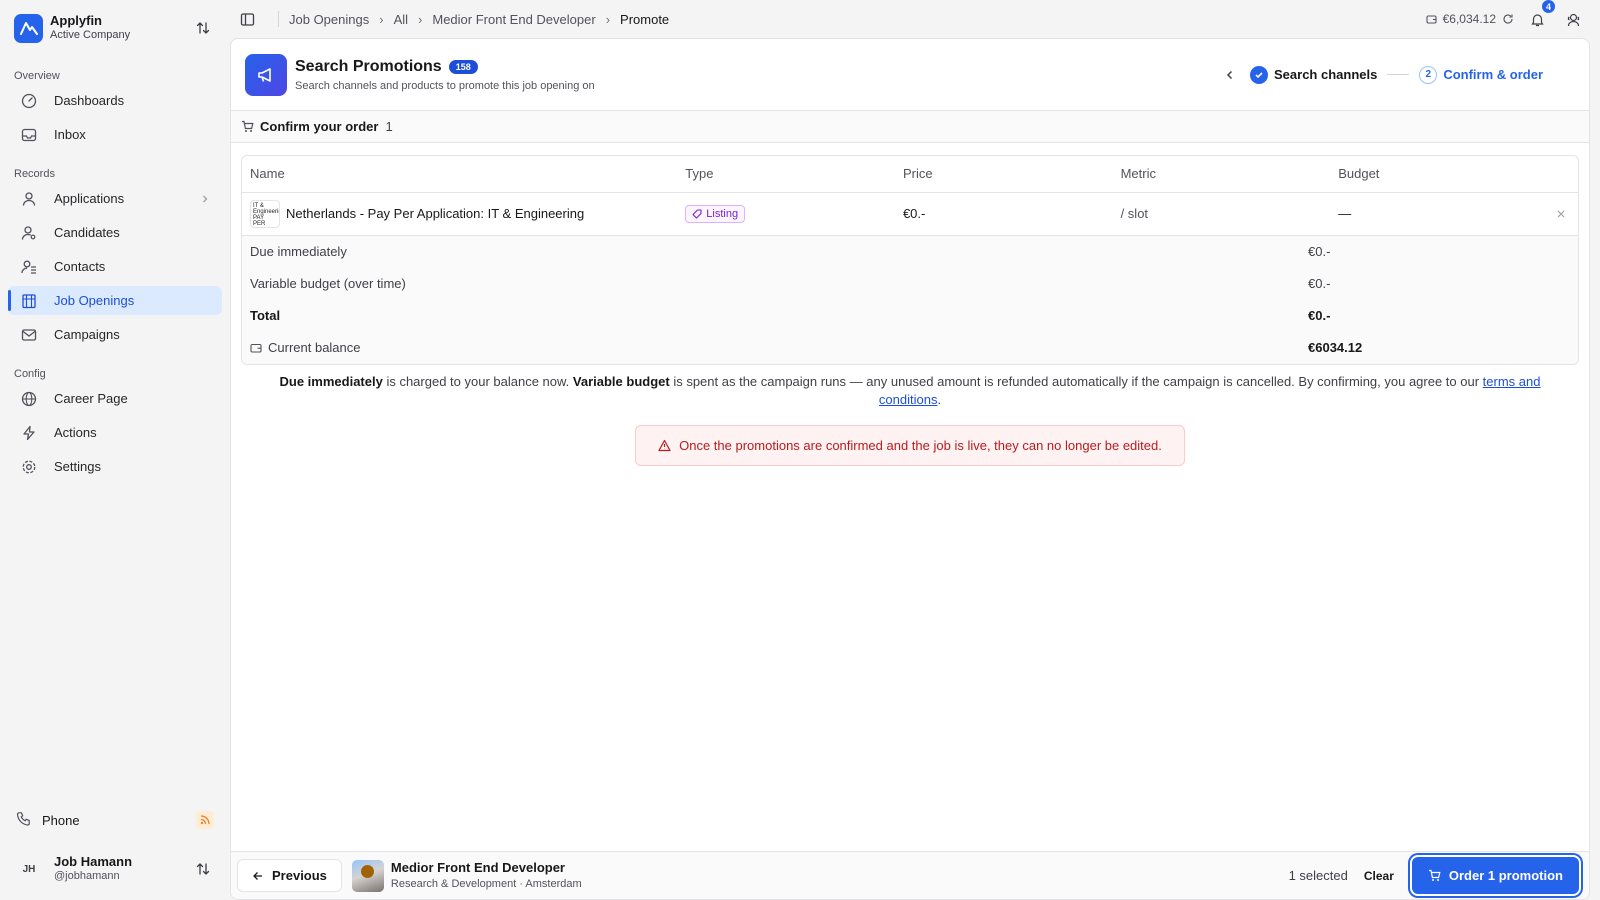 The width and height of the screenshot is (1600, 900). What do you see at coordinates (115, 134) in the screenshot?
I see `sidebar-item-inbox: Inbox` at bounding box center [115, 134].